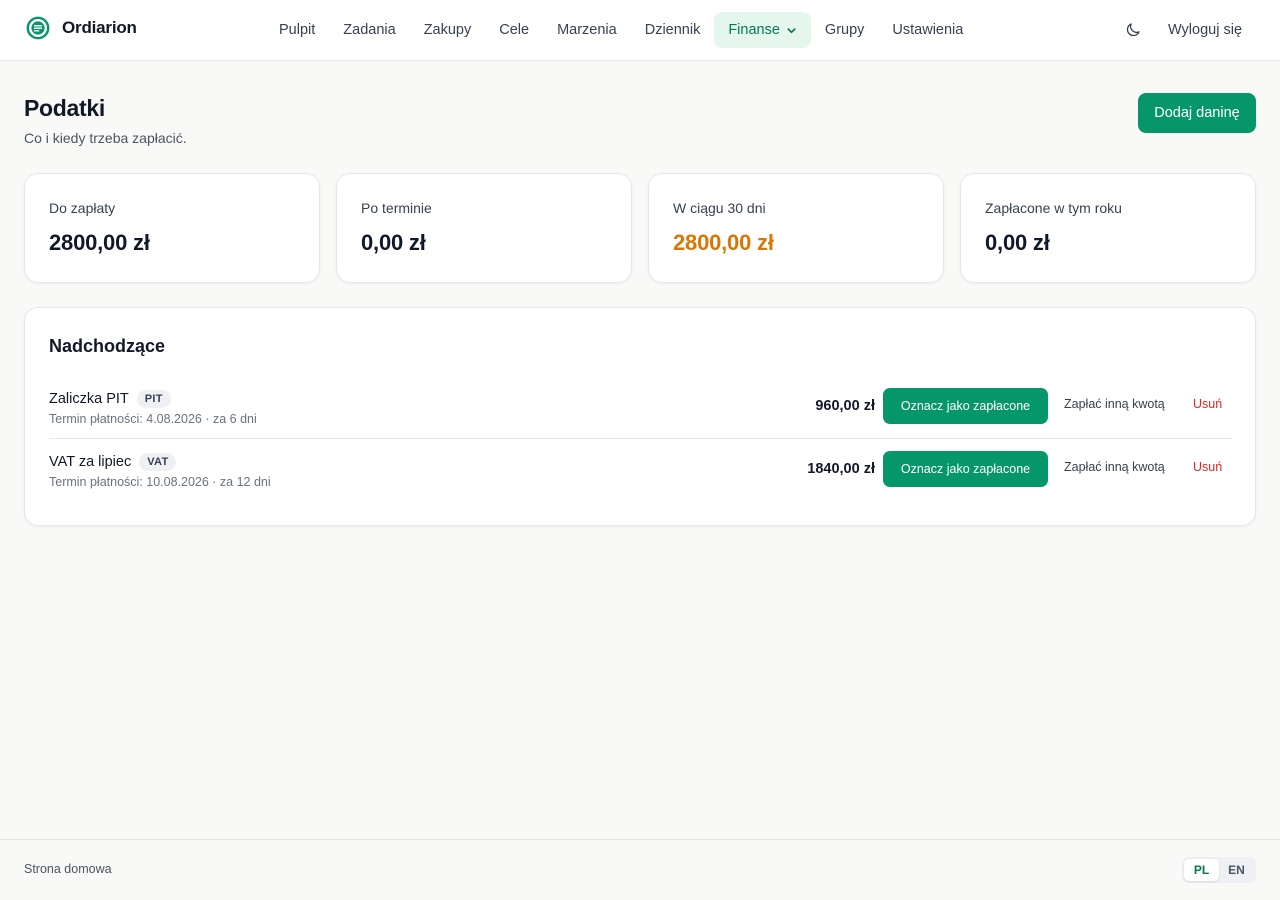  What do you see at coordinates (105, 138) in the screenshot?
I see `page-subtitle: Co i kiedy trzeba zapłacić.` at bounding box center [105, 138].